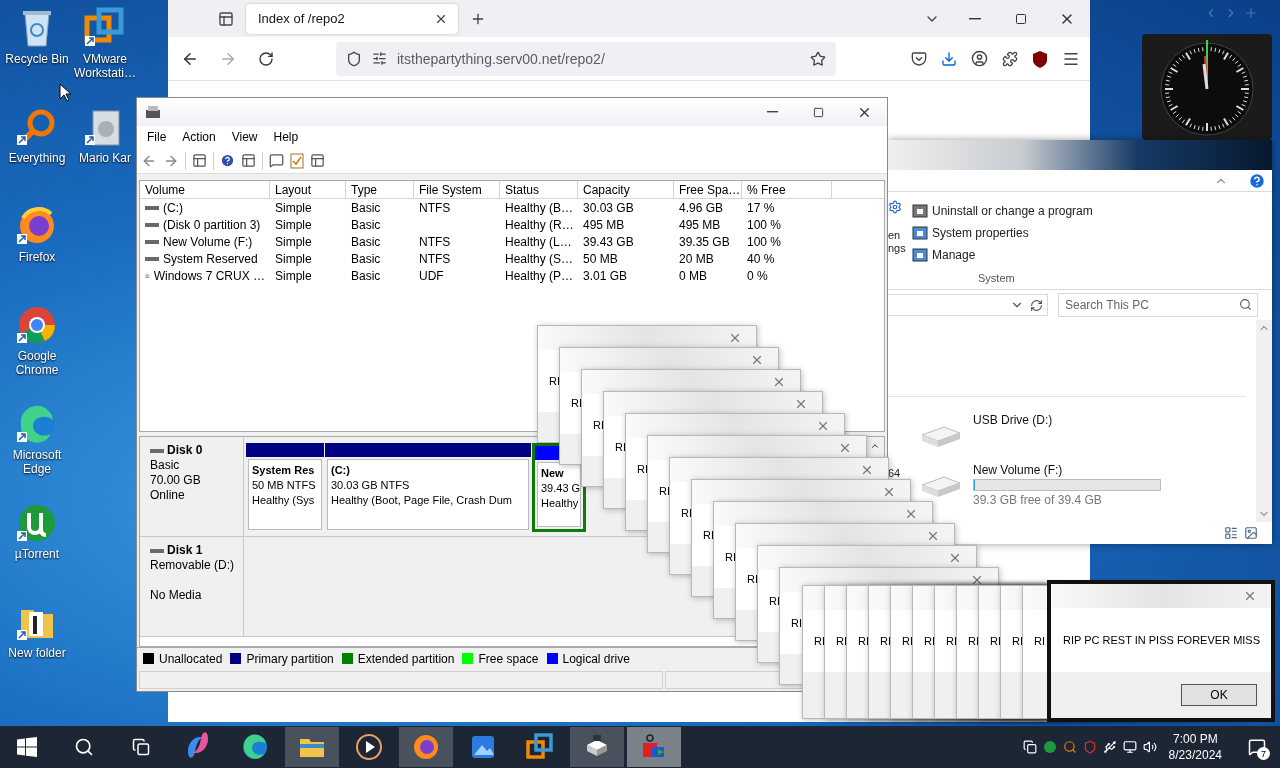  I want to click on table-cell: 495 MB, so click(700, 224).